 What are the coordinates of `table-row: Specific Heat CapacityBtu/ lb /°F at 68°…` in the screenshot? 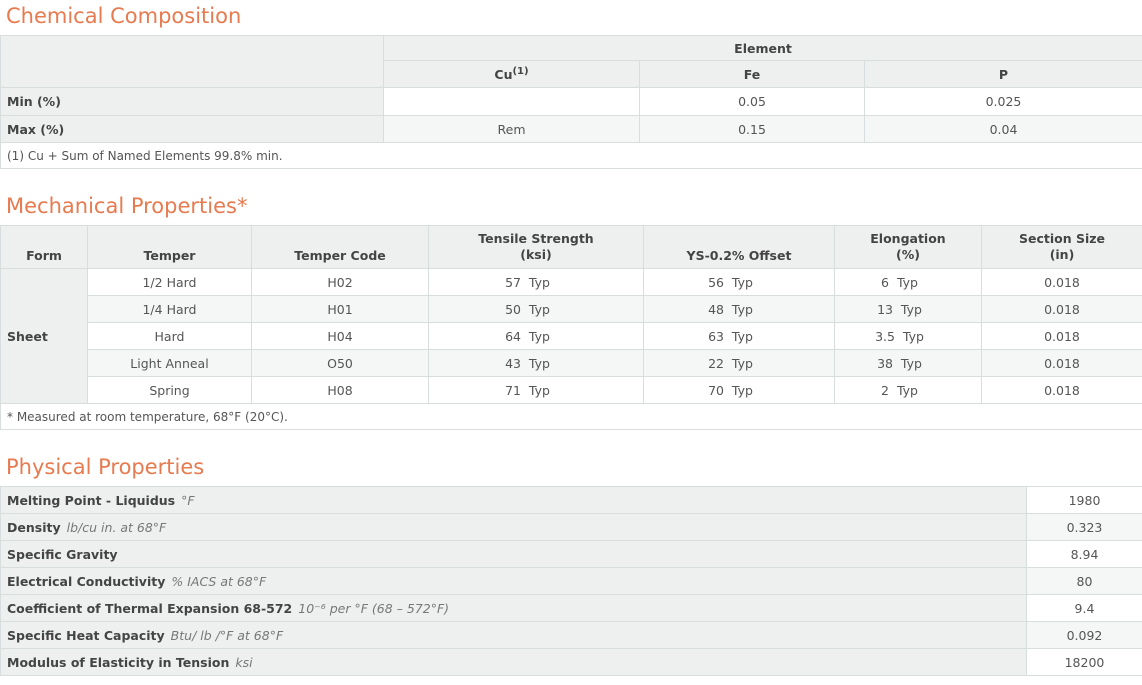 It's located at (571, 635).